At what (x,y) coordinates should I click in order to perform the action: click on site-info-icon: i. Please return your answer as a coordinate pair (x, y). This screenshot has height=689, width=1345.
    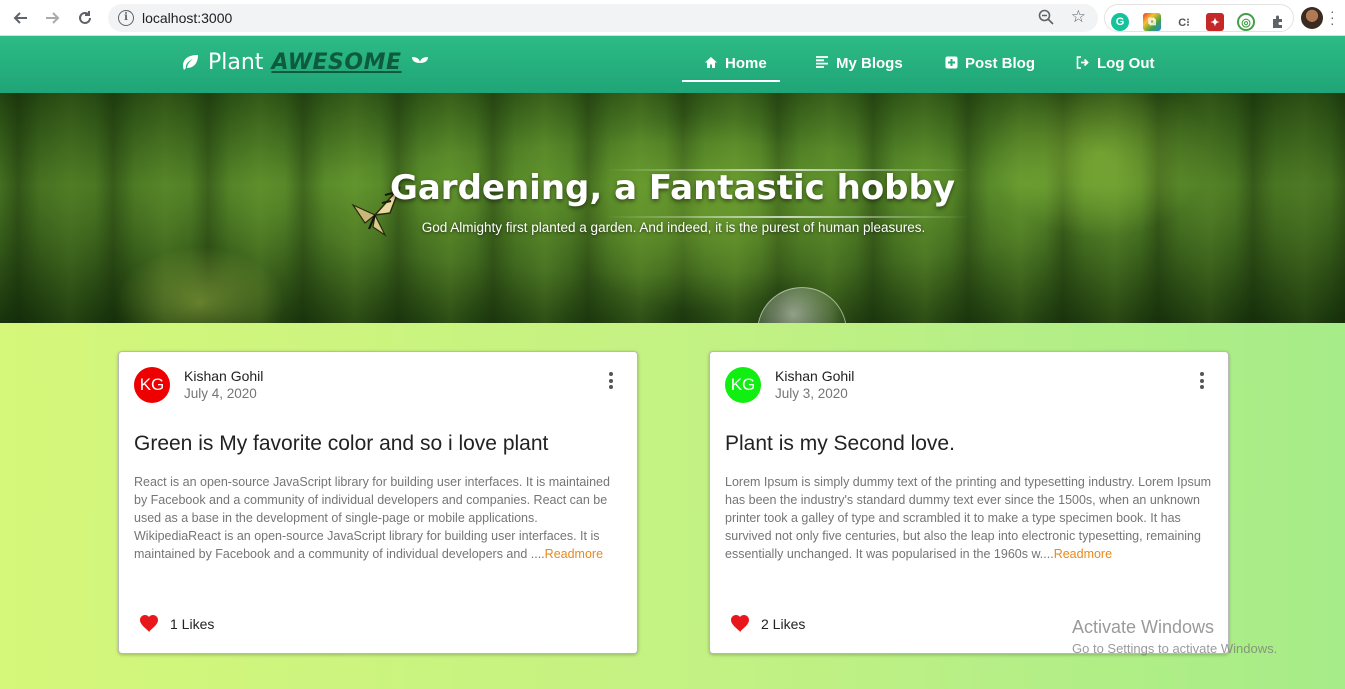
    Looking at the image, I should click on (126, 18).